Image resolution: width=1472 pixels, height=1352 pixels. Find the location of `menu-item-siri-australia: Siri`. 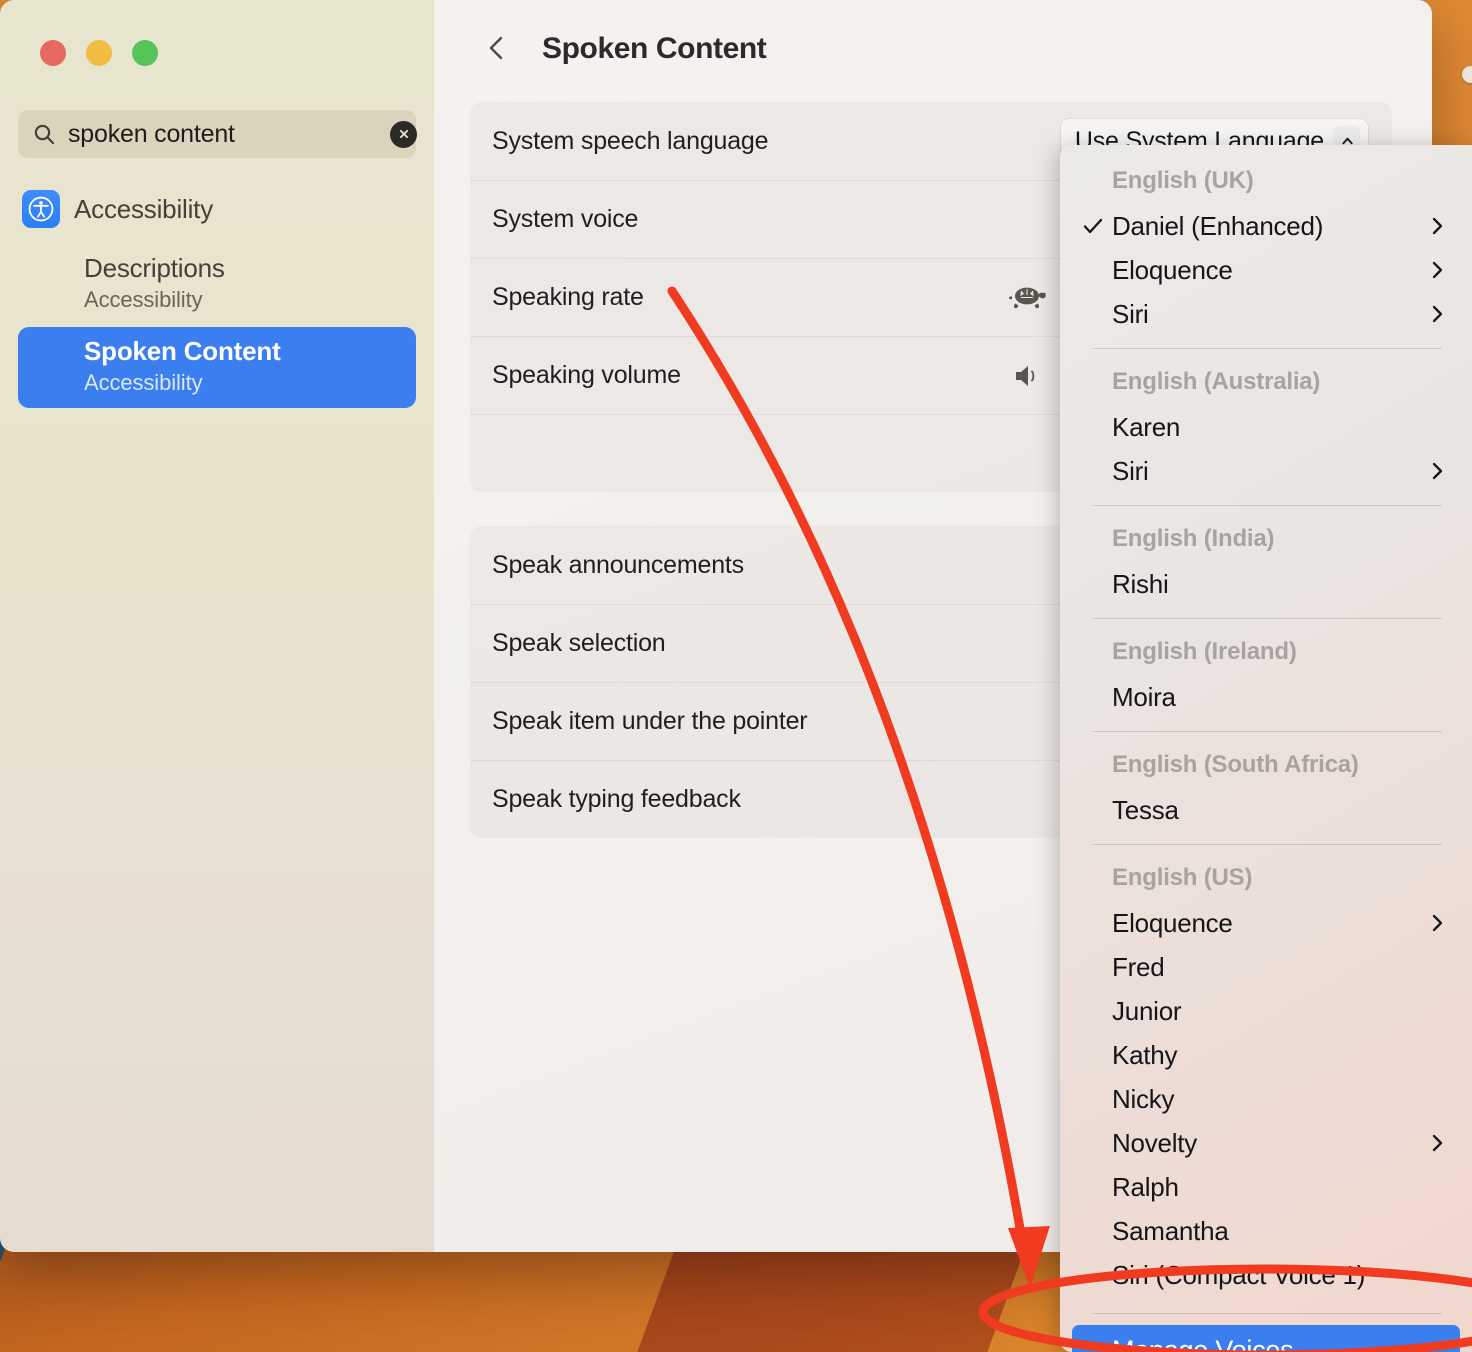

menu-item-siri-australia: Siri is located at coordinates (1266, 471).